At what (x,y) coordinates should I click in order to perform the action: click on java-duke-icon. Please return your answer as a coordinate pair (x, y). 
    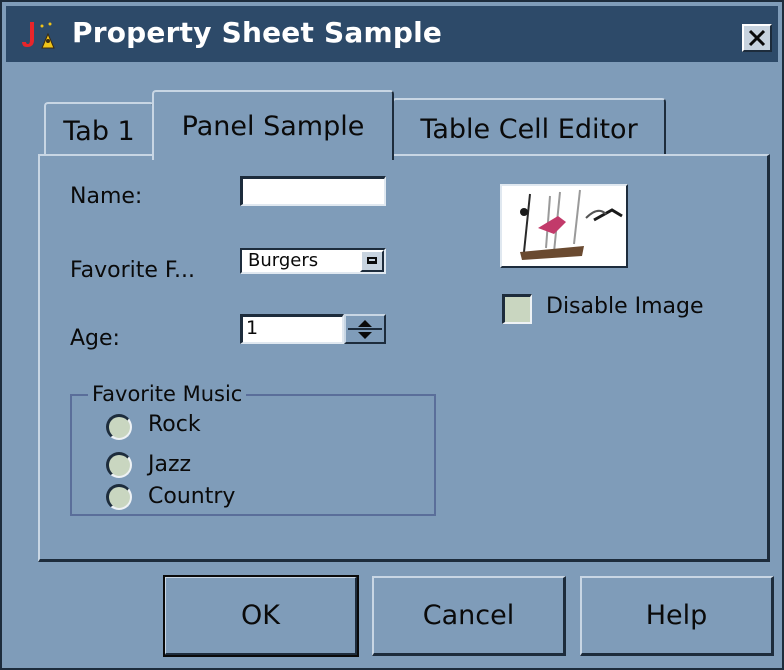
    Looking at the image, I should click on (40, 35).